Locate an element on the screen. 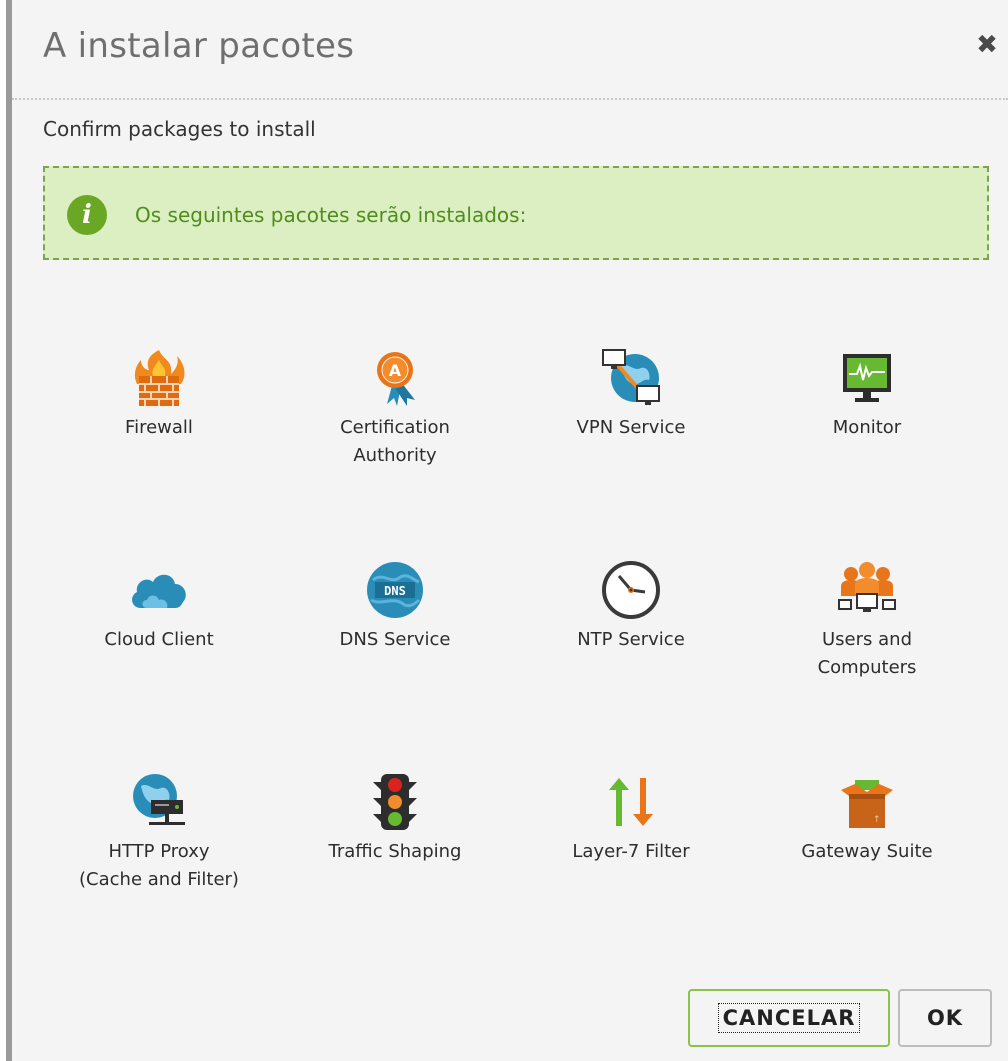 This screenshot has height=1061, width=1008. cancel-button: CANCELAR is located at coordinates (789, 1018).